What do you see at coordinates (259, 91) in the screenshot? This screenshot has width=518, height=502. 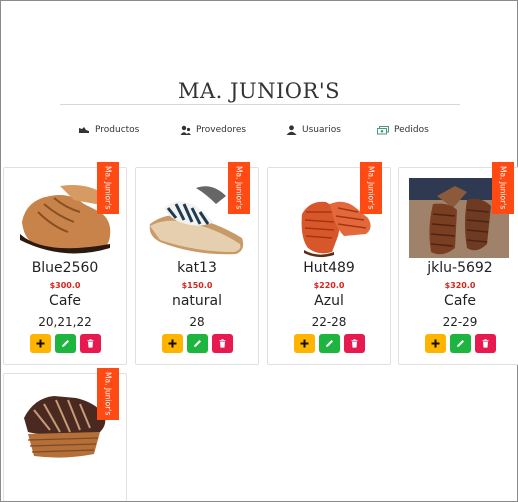 I see `brand-title: MA. JUNIOR'S` at bounding box center [259, 91].